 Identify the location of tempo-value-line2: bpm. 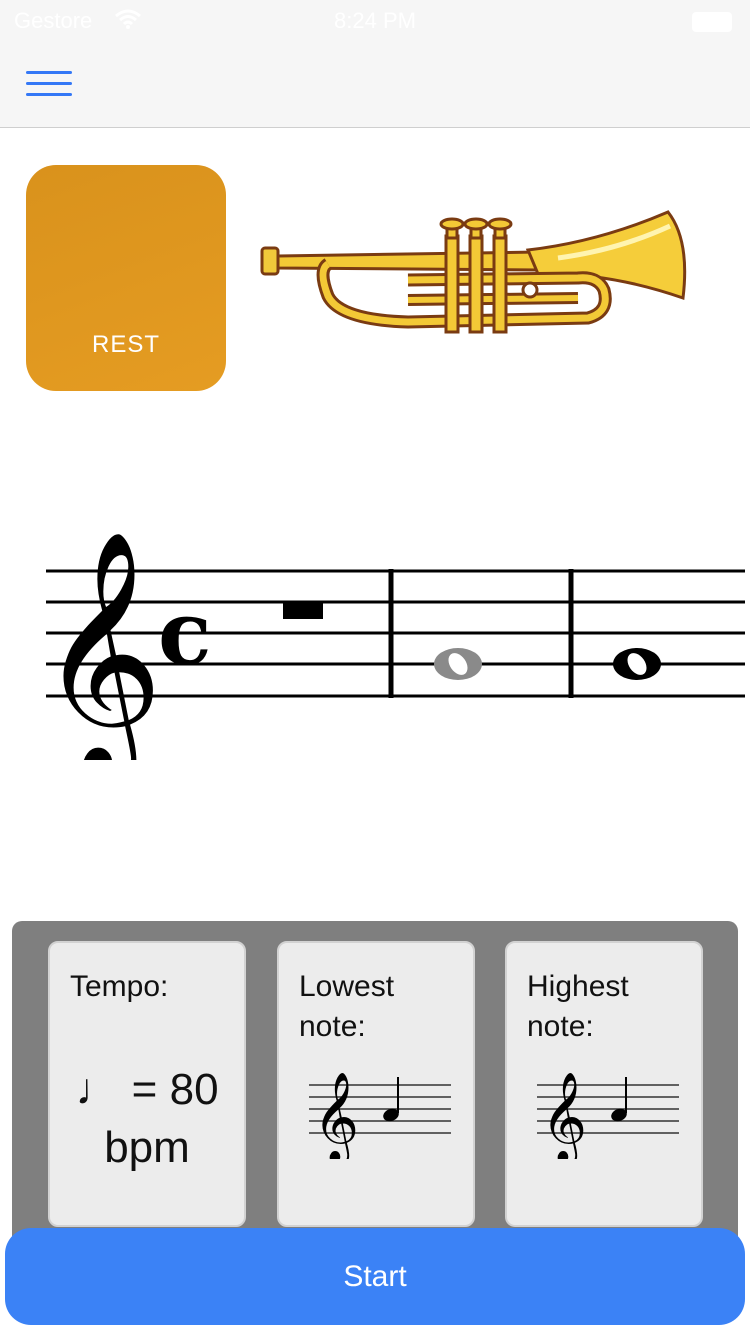
(147, 1147).